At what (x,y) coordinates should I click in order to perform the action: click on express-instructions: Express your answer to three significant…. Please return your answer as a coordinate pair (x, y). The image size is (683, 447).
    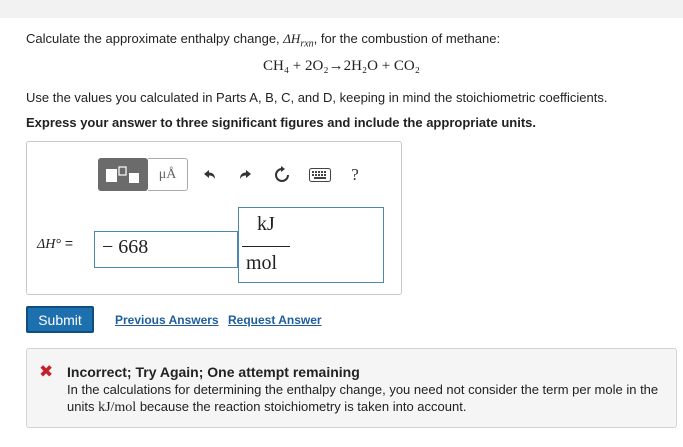
    Looking at the image, I should click on (281, 122).